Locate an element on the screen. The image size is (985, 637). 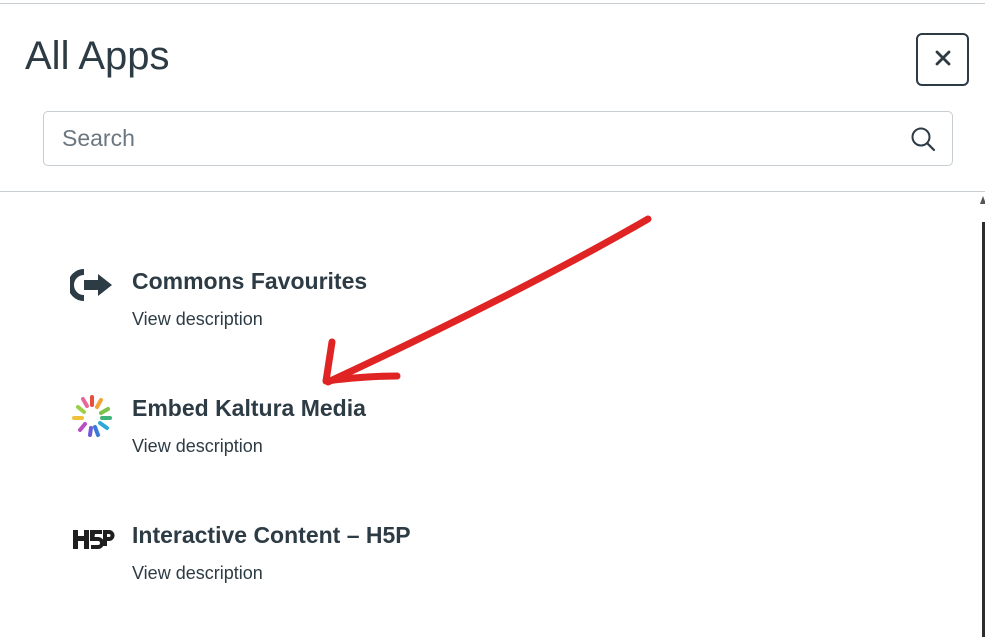
dialog-title: All Apps is located at coordinates (97, 56).